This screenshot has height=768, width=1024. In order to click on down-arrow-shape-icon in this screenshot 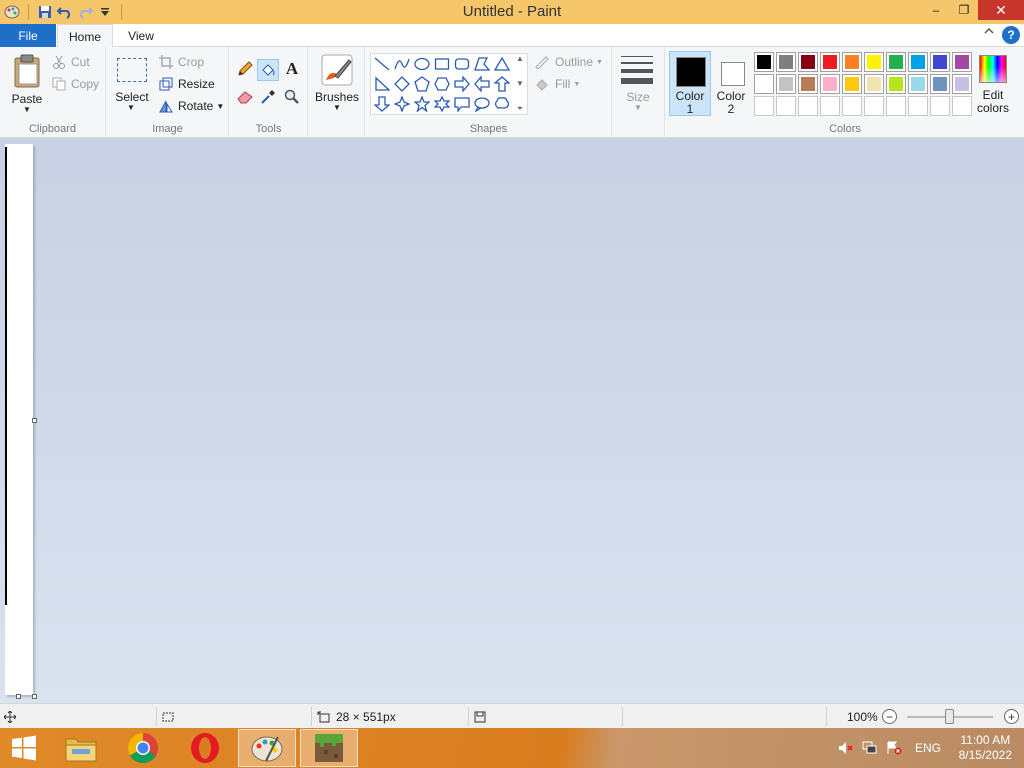, I will do `click(382, 104)`.